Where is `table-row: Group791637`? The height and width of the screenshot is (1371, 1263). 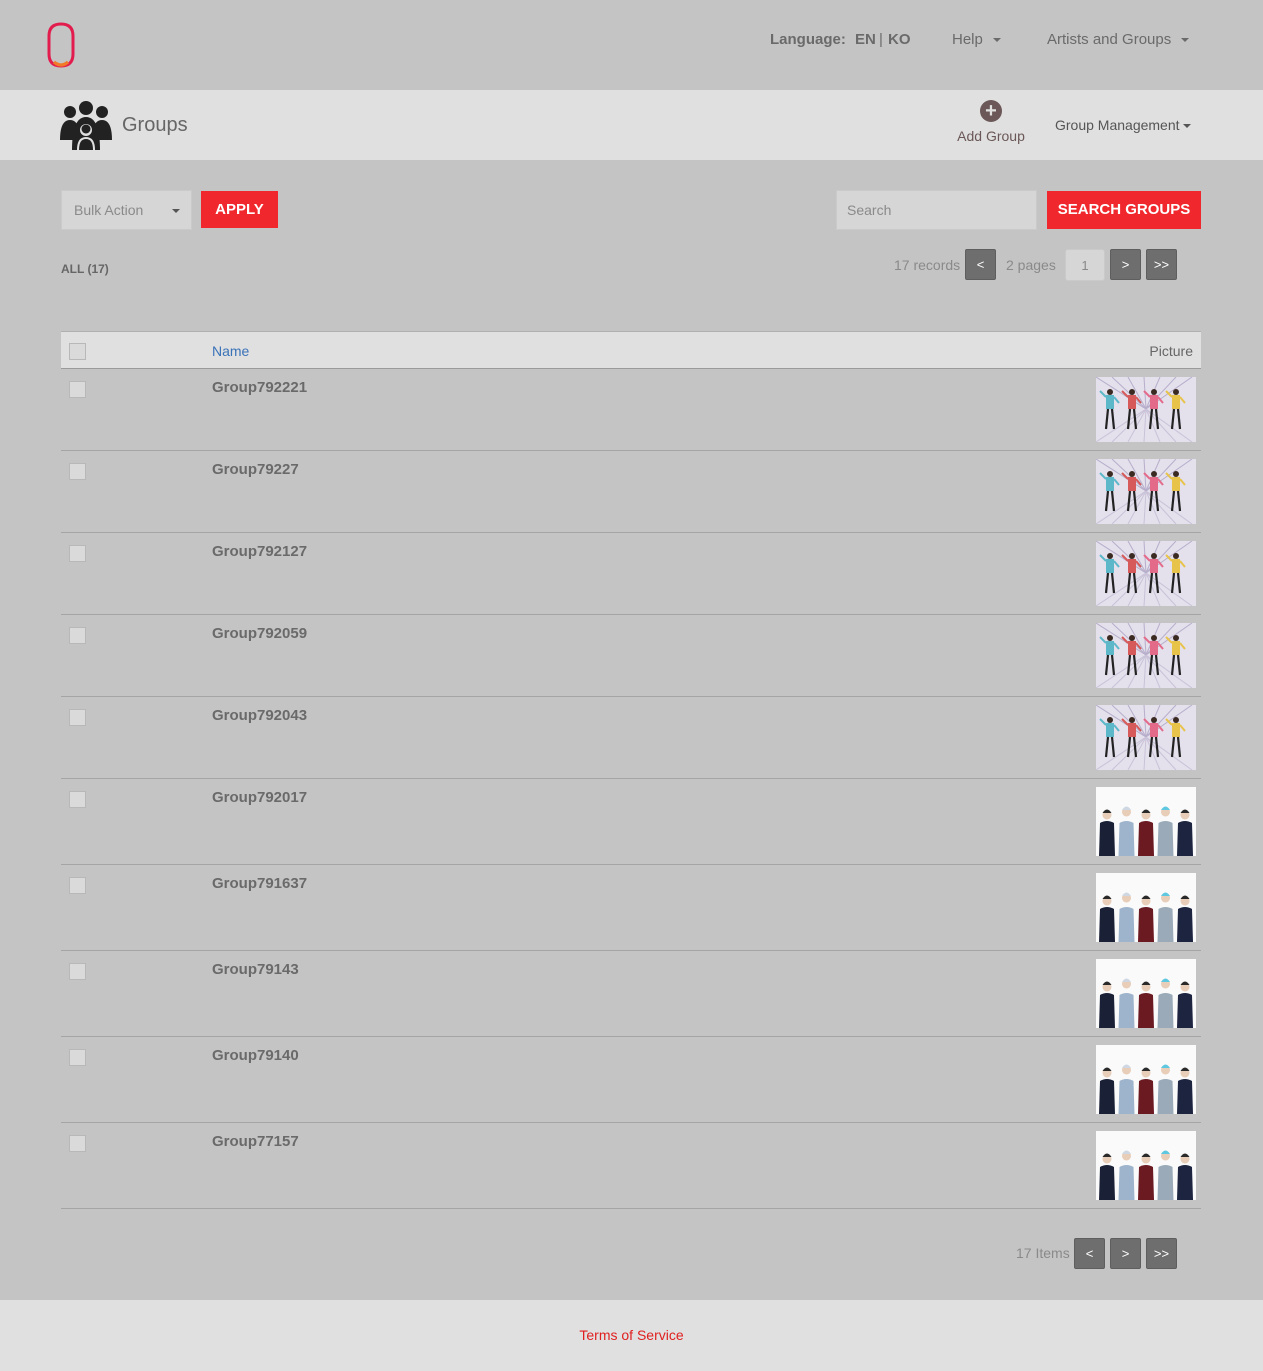 table-row: Group791637 is located at coordinates (631, 908).